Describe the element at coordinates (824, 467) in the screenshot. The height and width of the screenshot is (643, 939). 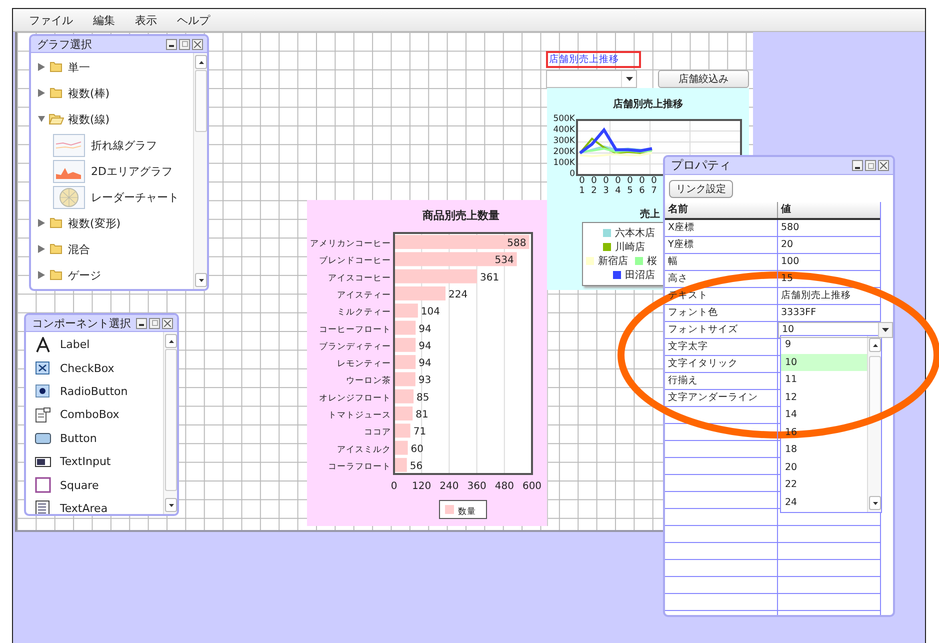
I see `dropdown-option: 20` at that location.